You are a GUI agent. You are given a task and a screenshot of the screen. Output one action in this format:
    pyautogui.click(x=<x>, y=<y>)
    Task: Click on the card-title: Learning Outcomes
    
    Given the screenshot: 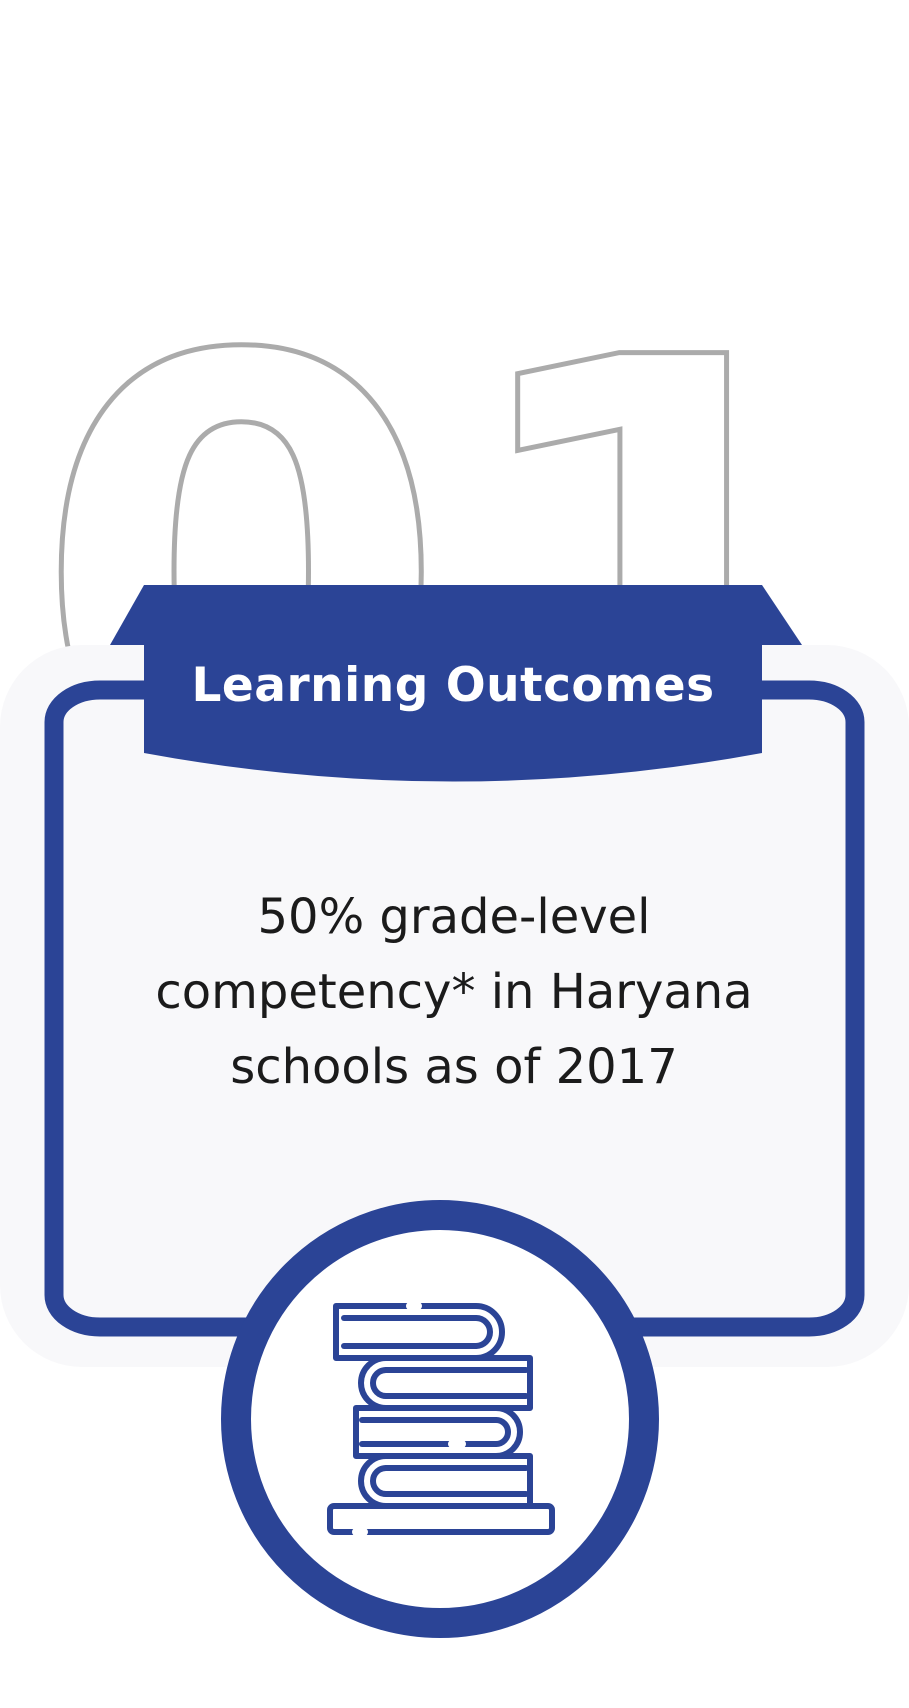 What is the action you would take?
    pyautogui.click(x=453, y=685)
    